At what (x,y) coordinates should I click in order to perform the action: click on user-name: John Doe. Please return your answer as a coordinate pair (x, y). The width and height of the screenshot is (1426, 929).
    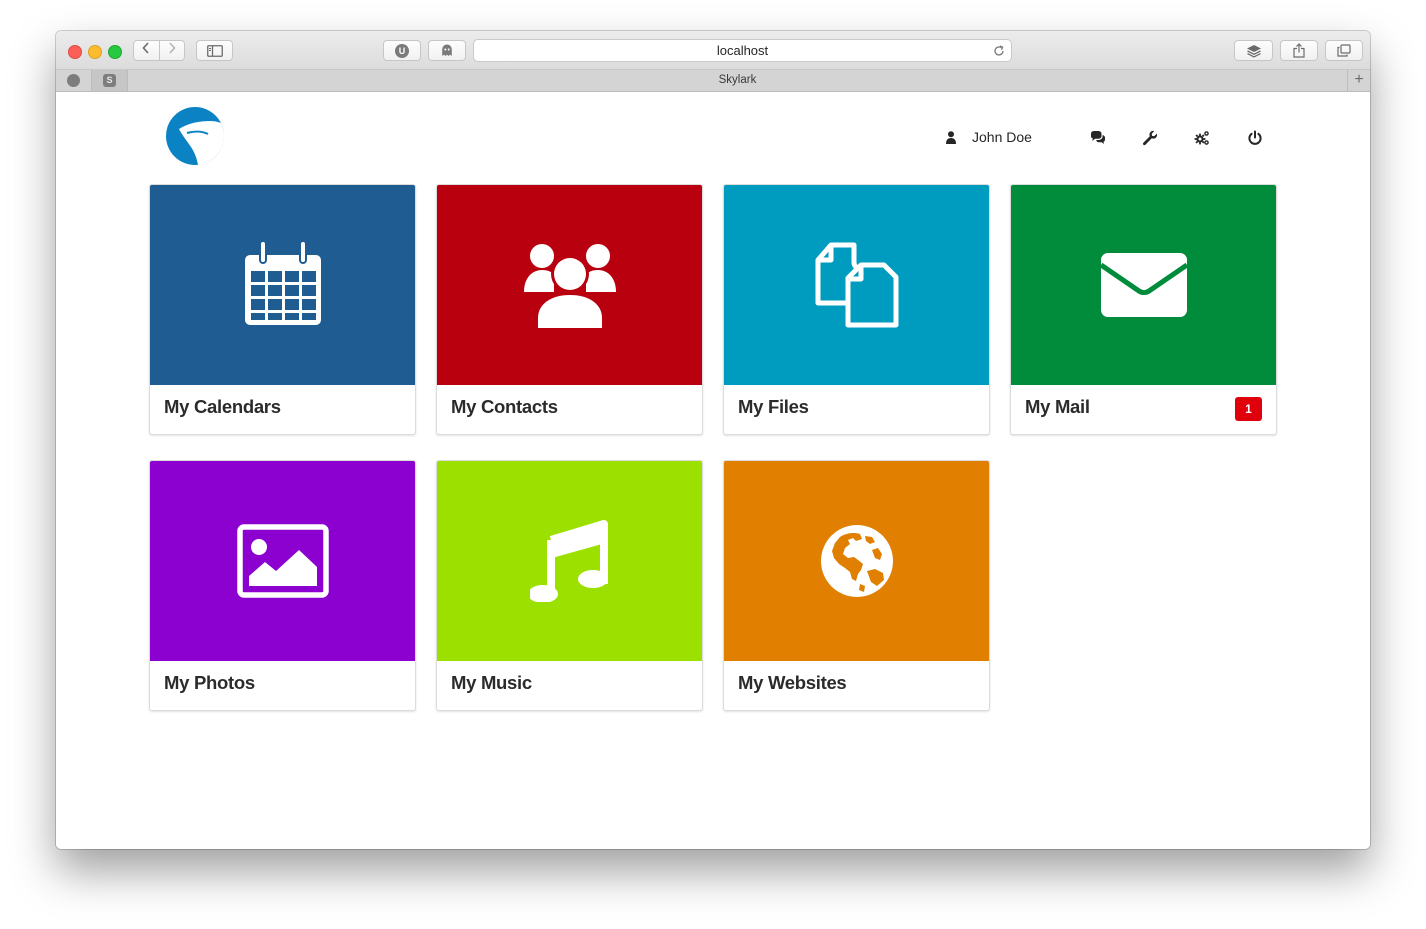
    Looking at the image, I should click on (1002, 137).